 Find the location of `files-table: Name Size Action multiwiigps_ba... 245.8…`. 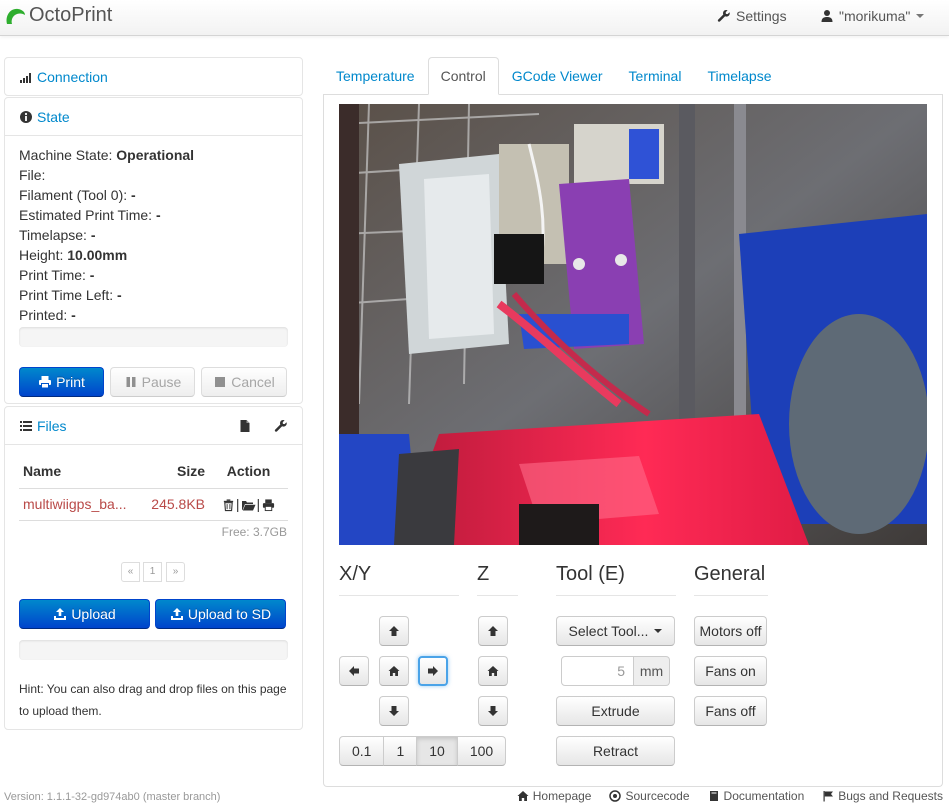

files-table: Name Size Action multiwiigps_ba... 245.8… is located at coordinates (153, 488).